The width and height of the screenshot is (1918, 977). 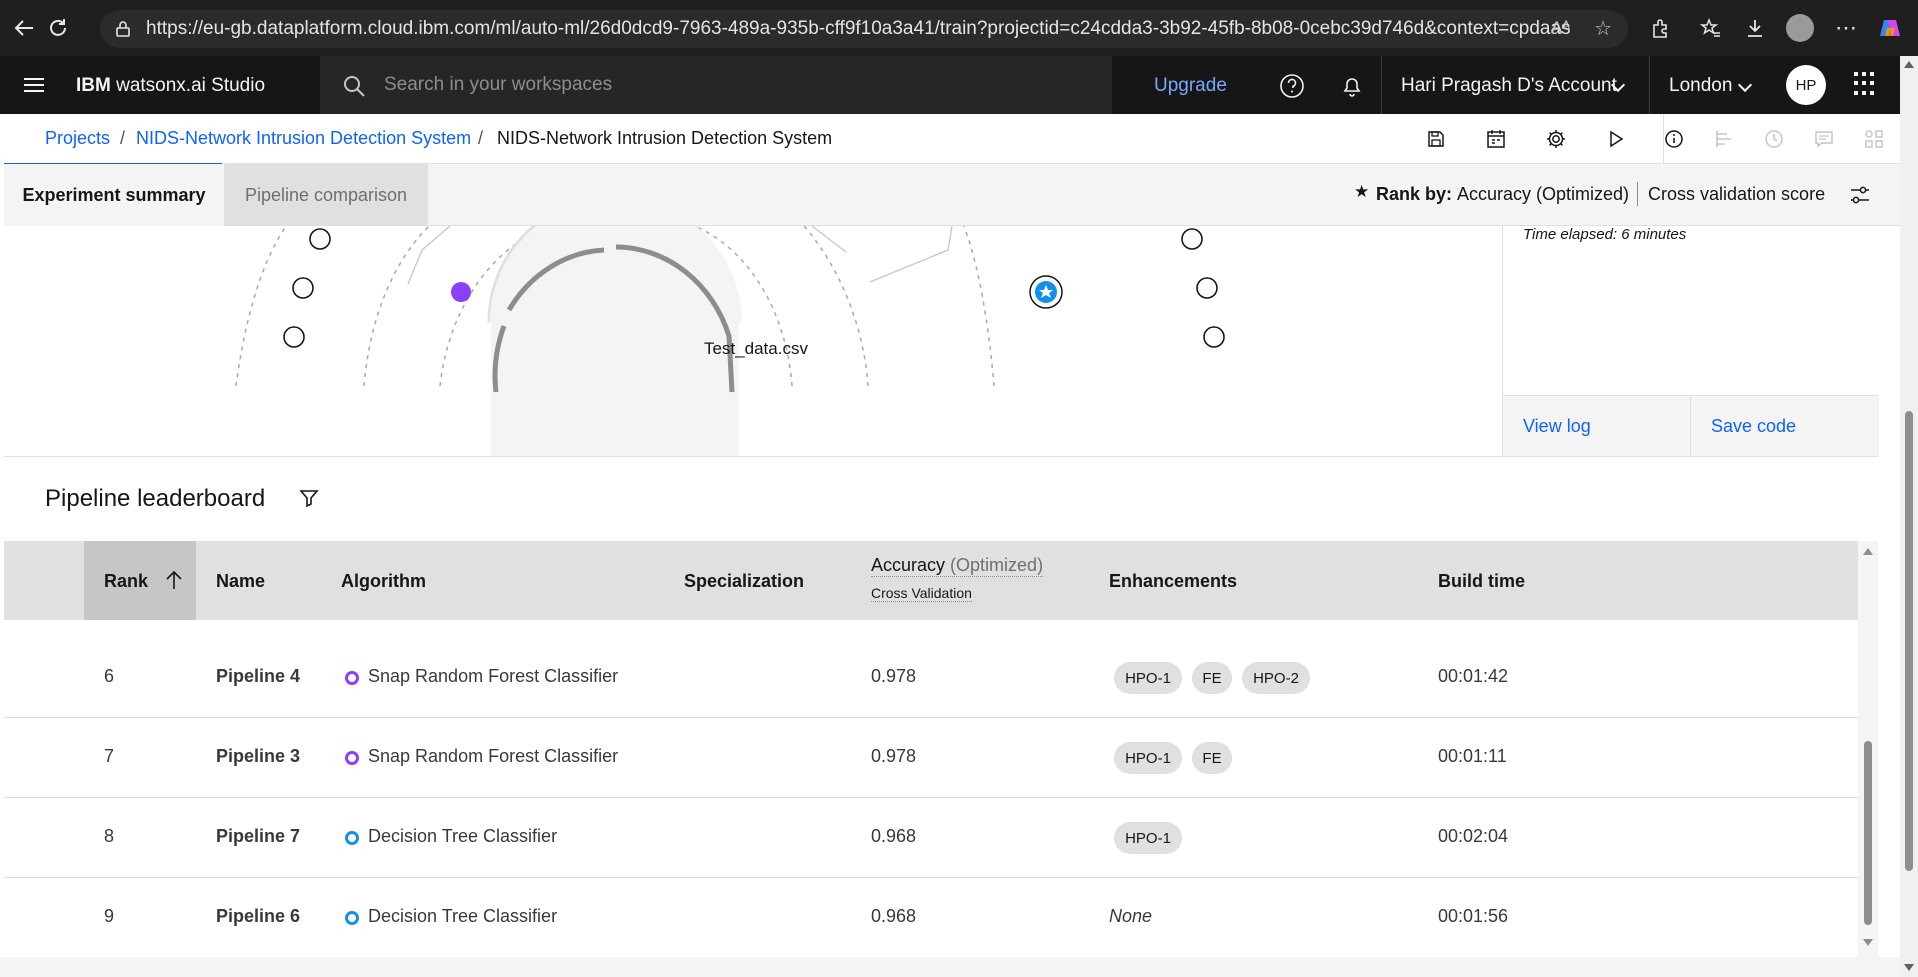 What do you see at coordinates (309, 498) in the screenshot?
I see `filter-icon` at bounding box center [309, 498].